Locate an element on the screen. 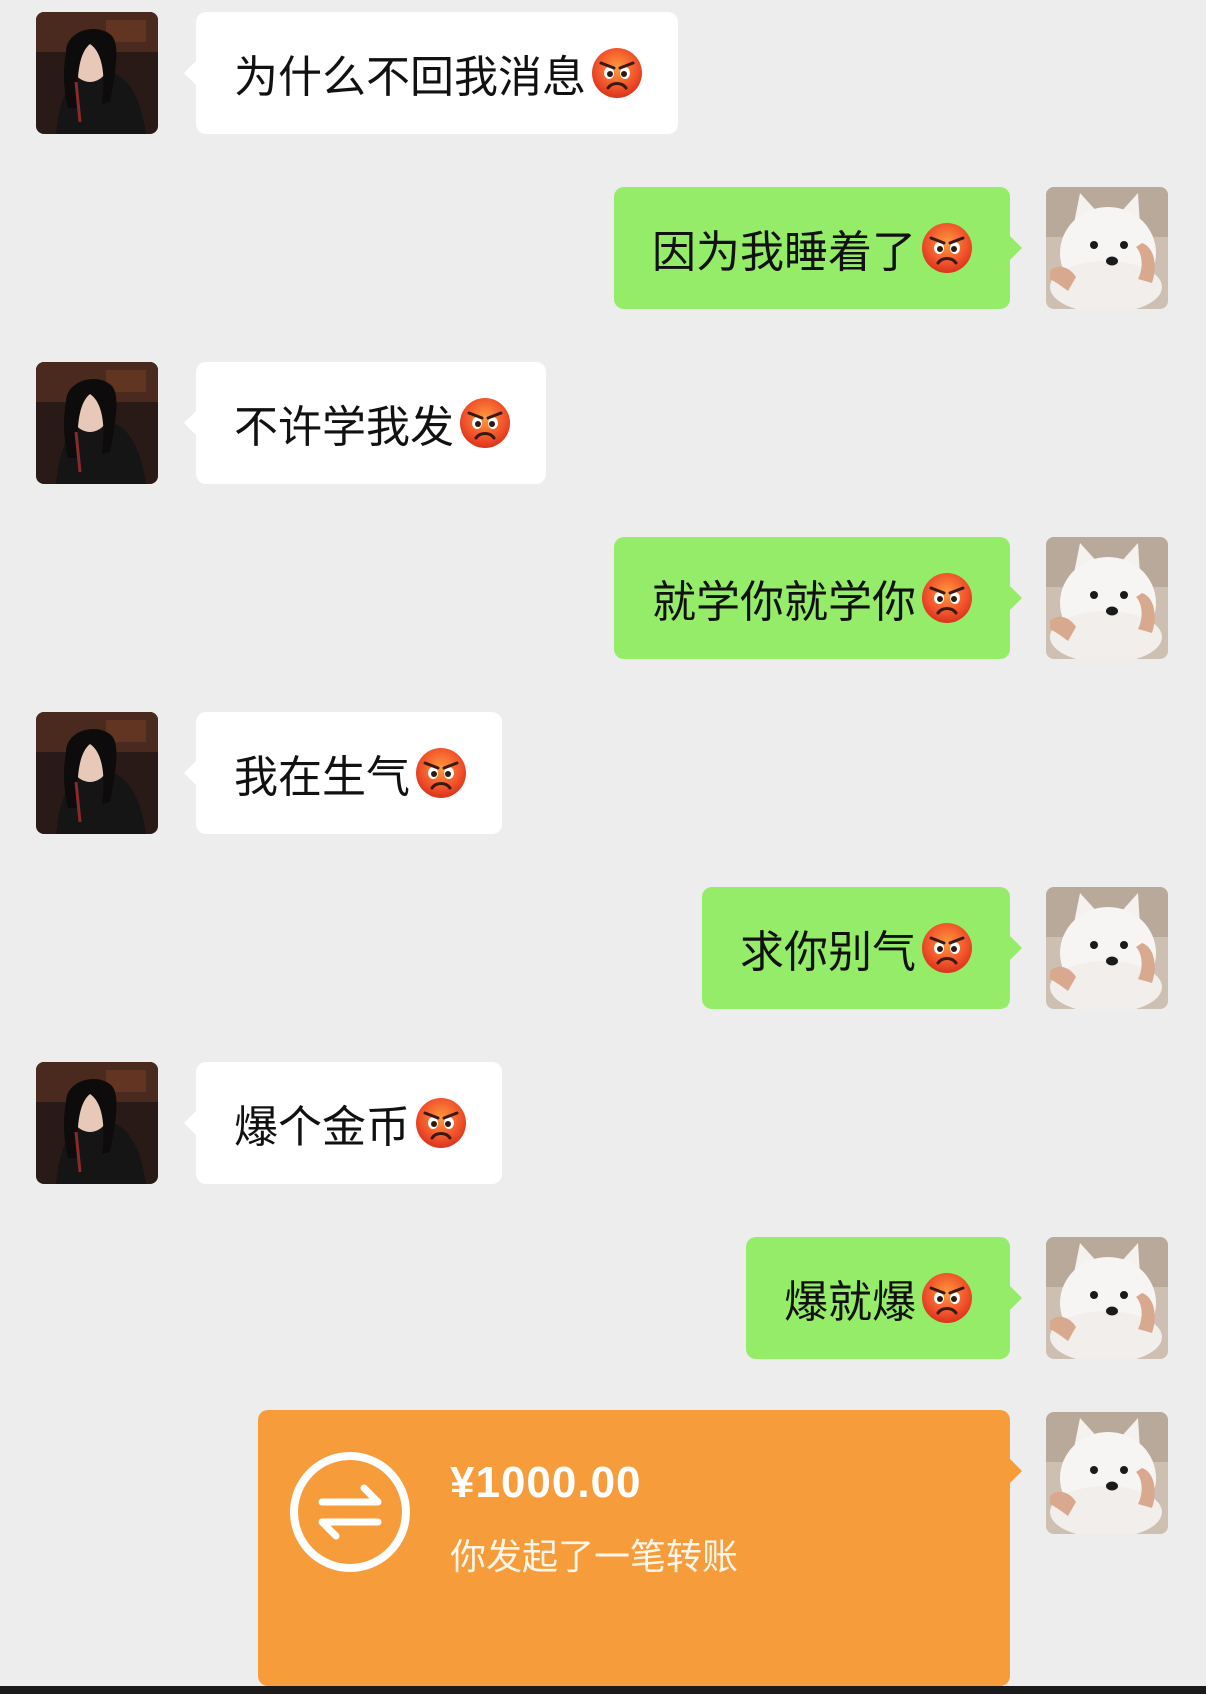 This screenshot has height=1694, width=1206. message-bubble-outgoing: 因为我睡着了 is located at coordinates (818, 248).